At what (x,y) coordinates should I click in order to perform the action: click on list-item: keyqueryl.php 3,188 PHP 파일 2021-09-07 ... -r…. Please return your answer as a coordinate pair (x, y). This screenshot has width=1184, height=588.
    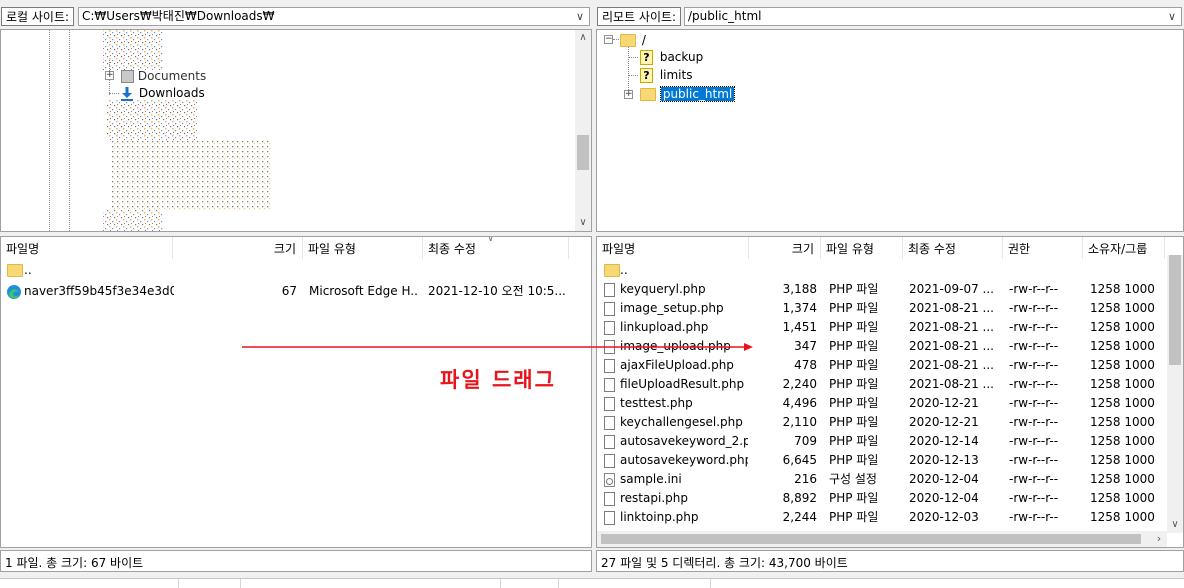
    Looking at the image, I should click on (882, 289).